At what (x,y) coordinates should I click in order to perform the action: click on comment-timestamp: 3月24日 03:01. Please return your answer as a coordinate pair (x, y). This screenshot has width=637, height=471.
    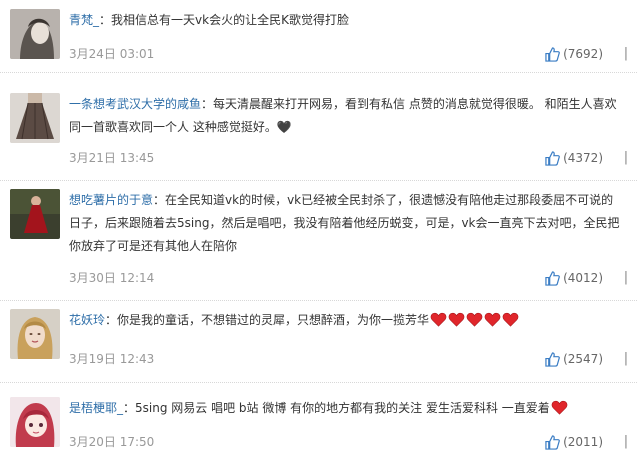
    Looking at the image, I should click on (112, 54).